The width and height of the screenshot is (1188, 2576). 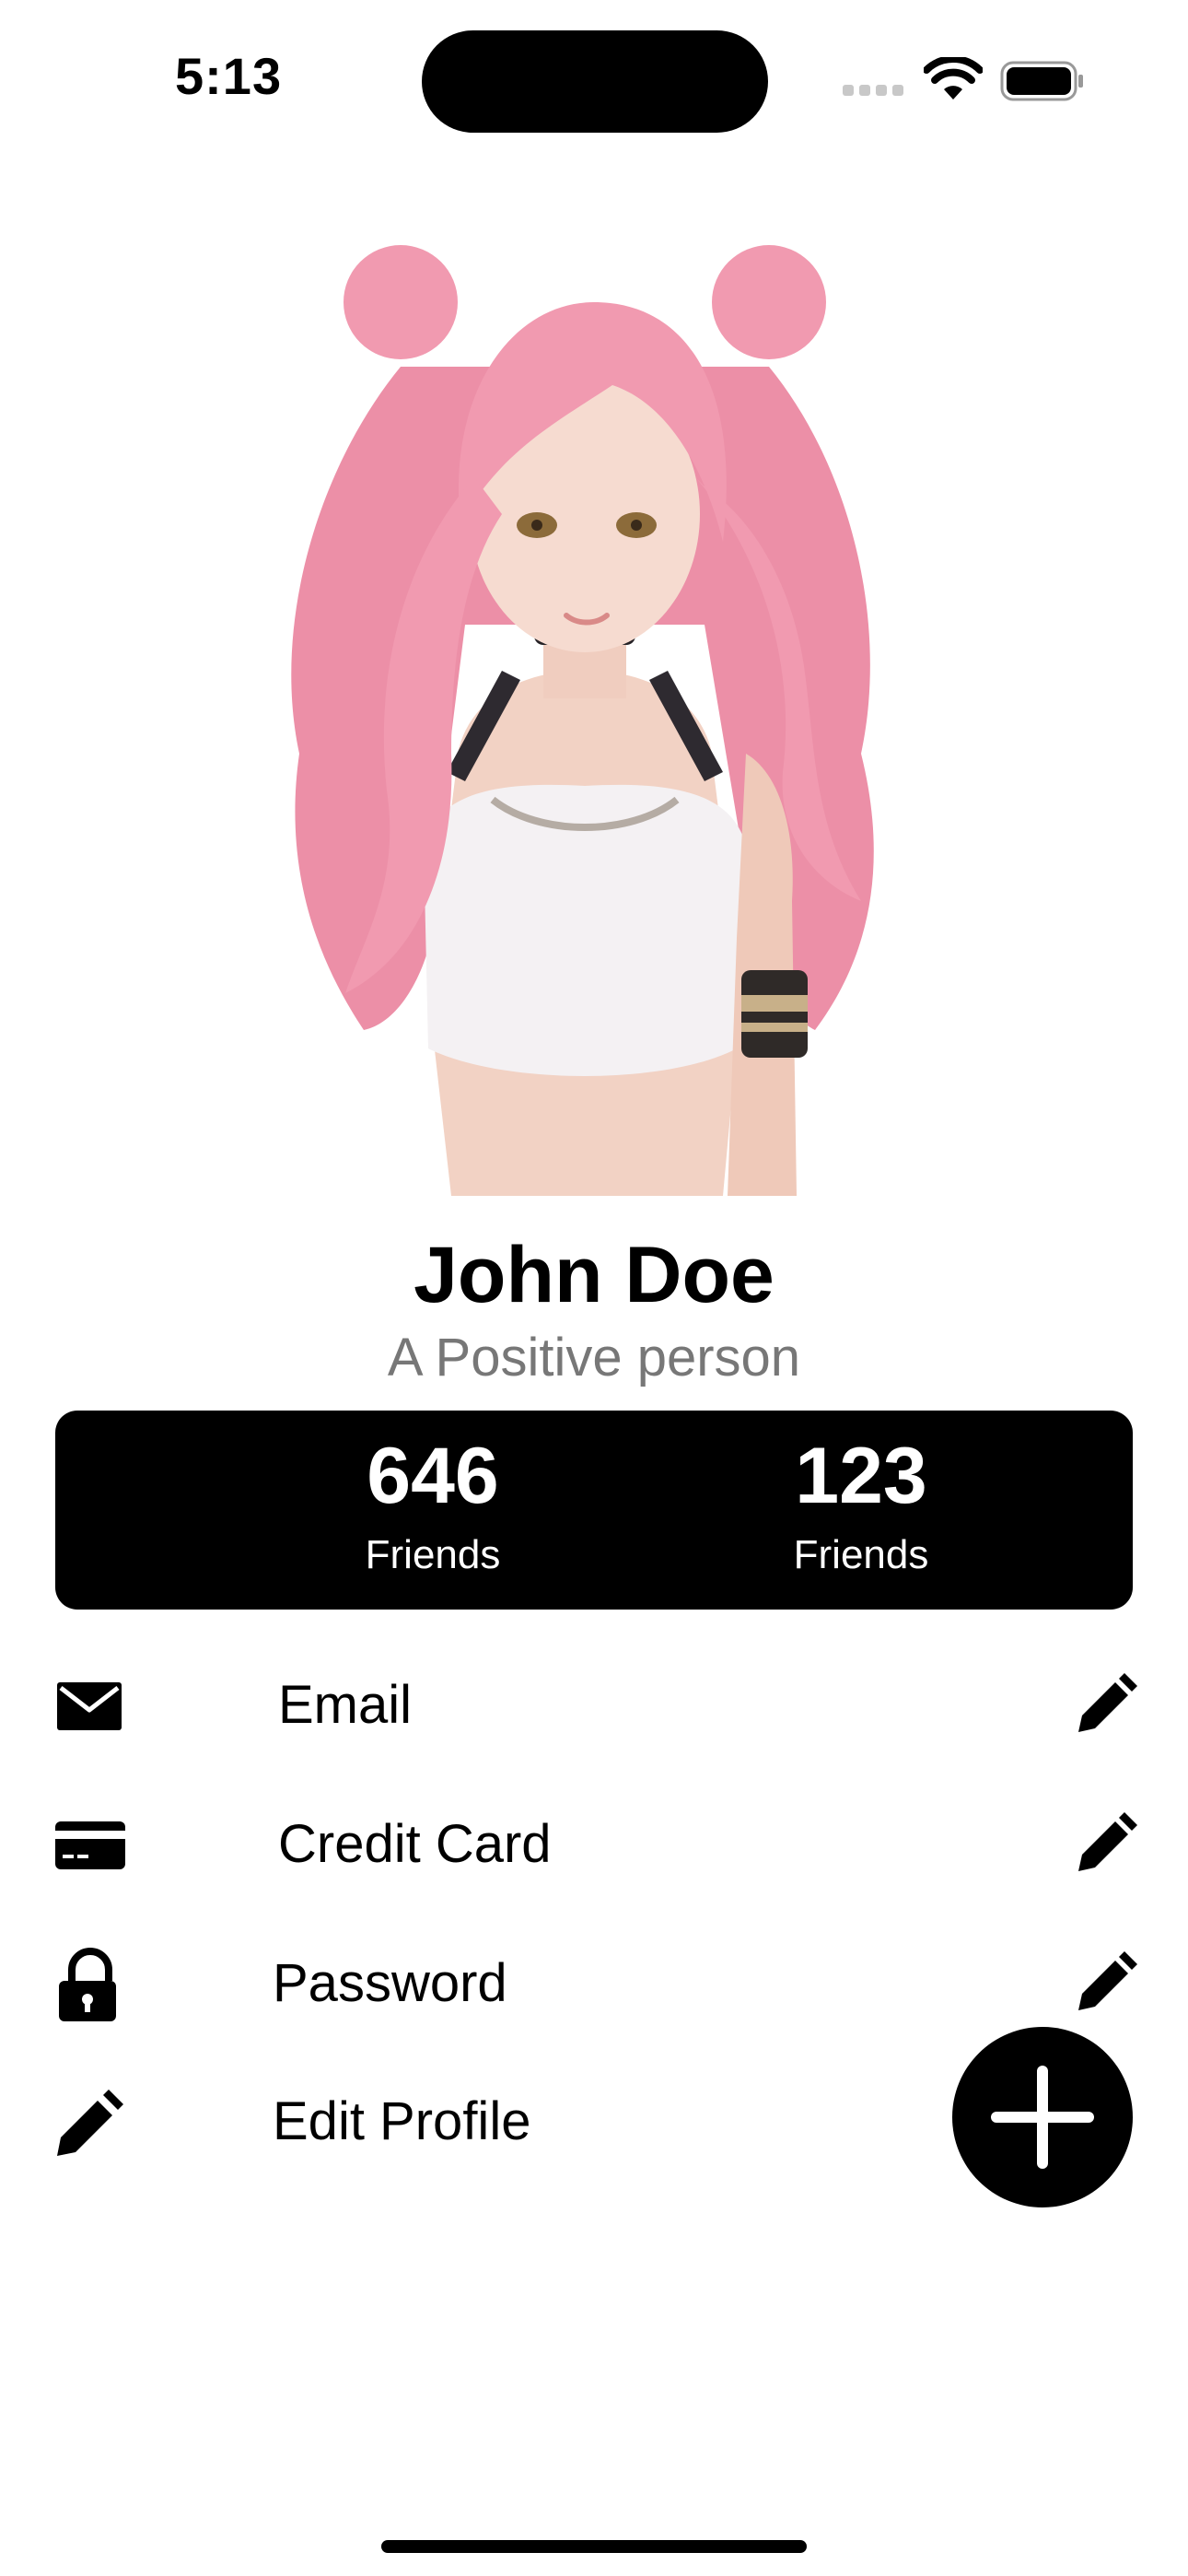 I want to click on friends-stat: 646 Friends, so click(x=432, y=1507).